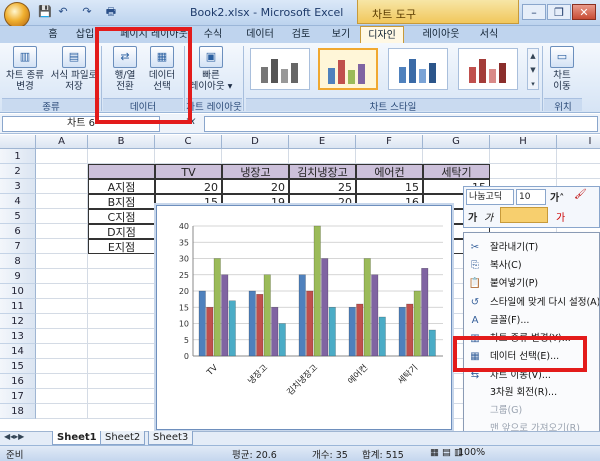  Describe the element at coordinates (524, 215) in the screenshot. I see `align-buttons` at that location.